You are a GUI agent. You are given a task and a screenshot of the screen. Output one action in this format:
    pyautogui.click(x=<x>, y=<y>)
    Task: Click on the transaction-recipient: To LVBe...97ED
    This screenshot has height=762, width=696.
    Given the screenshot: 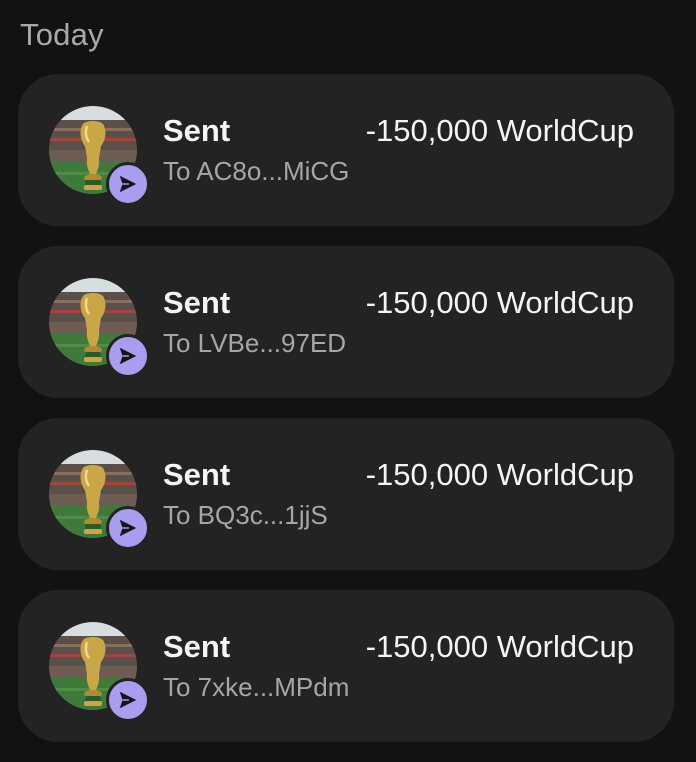 What is the action you would take?
    pyautogui.click(x=255, y=343)
    